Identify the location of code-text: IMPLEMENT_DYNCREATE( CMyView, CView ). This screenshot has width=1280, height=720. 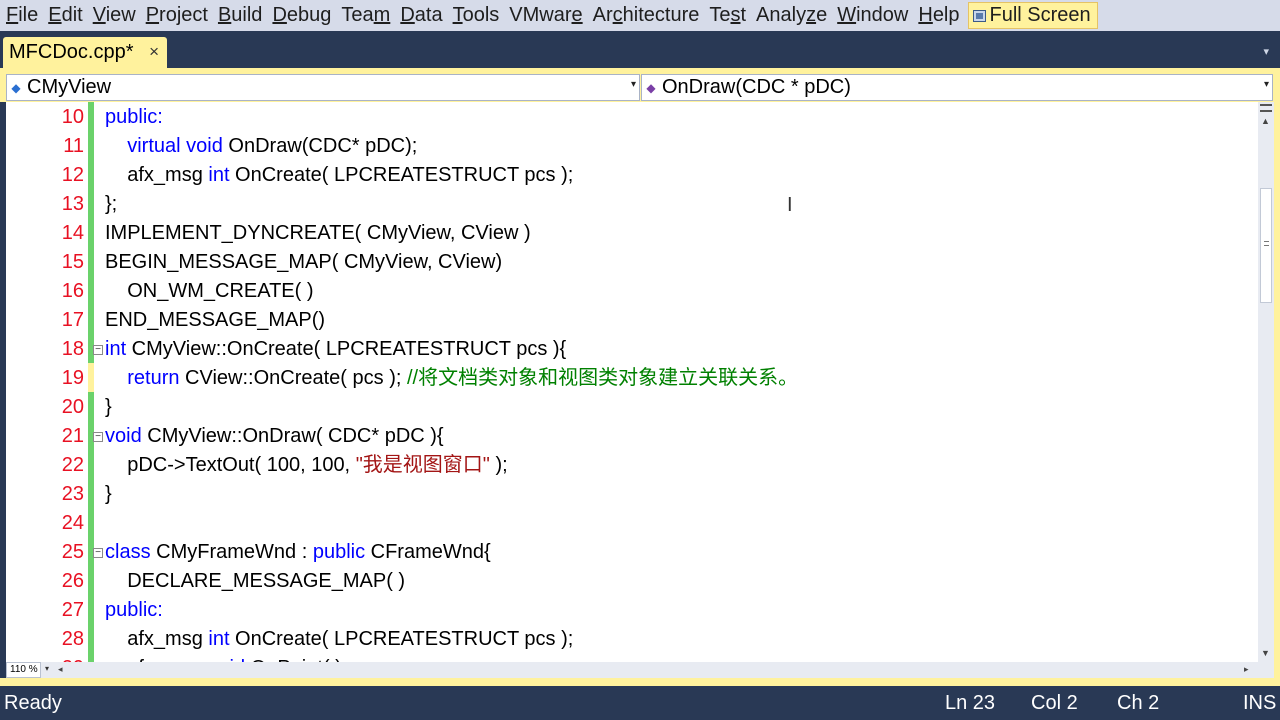
(318, 233).